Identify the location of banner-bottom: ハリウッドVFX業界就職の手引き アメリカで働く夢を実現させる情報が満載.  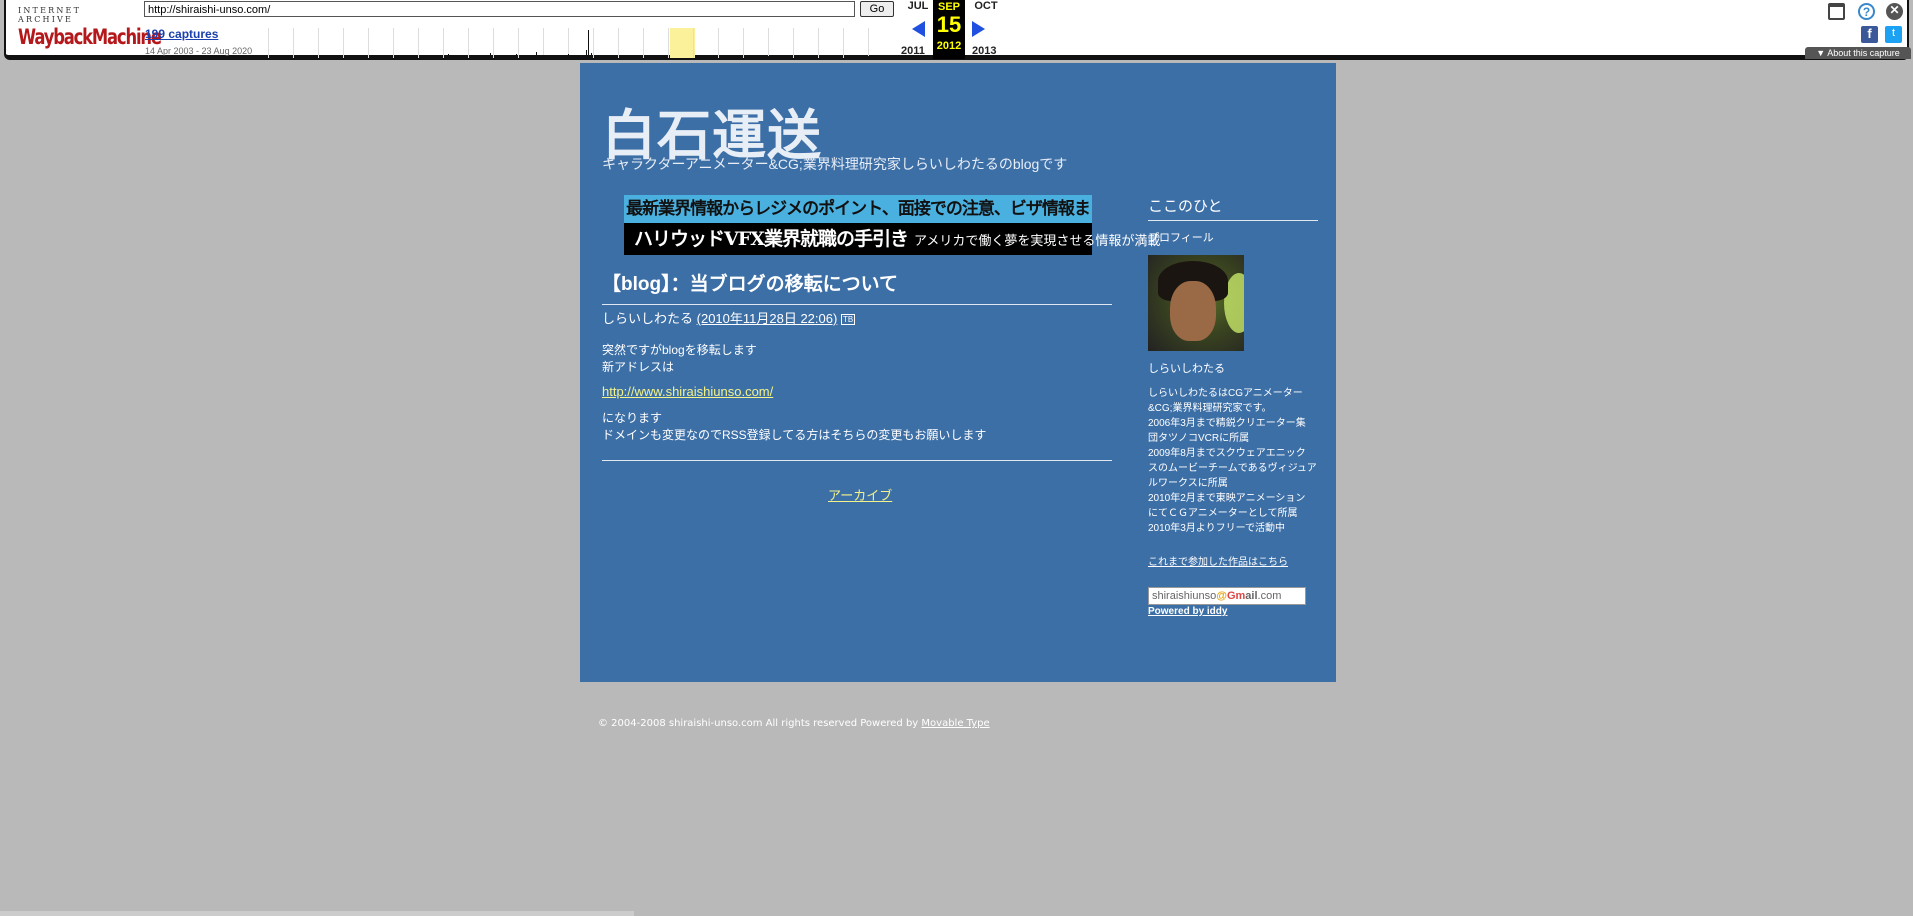
(892, 239).